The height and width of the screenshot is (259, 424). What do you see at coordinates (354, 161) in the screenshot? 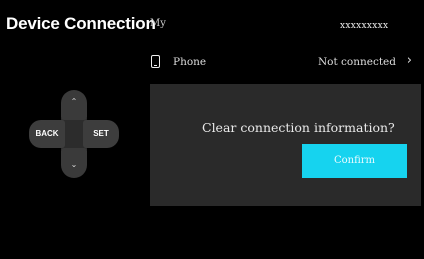
I see `confirm-button: Confirm` at bounding box center [354, 161].